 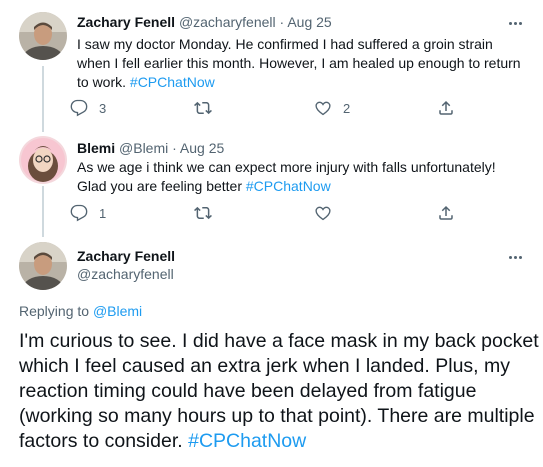 I want to click on reply-count: 3, so click(x=103, y=108).